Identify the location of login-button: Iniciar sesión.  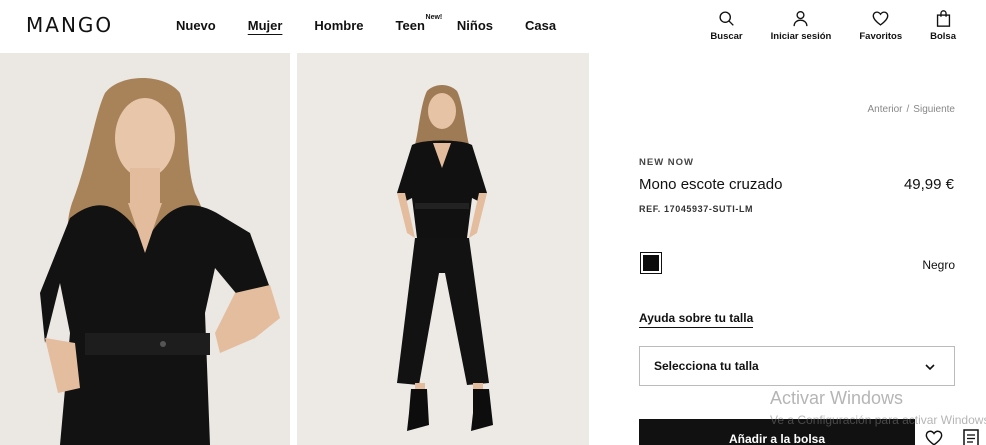
(801, 26).